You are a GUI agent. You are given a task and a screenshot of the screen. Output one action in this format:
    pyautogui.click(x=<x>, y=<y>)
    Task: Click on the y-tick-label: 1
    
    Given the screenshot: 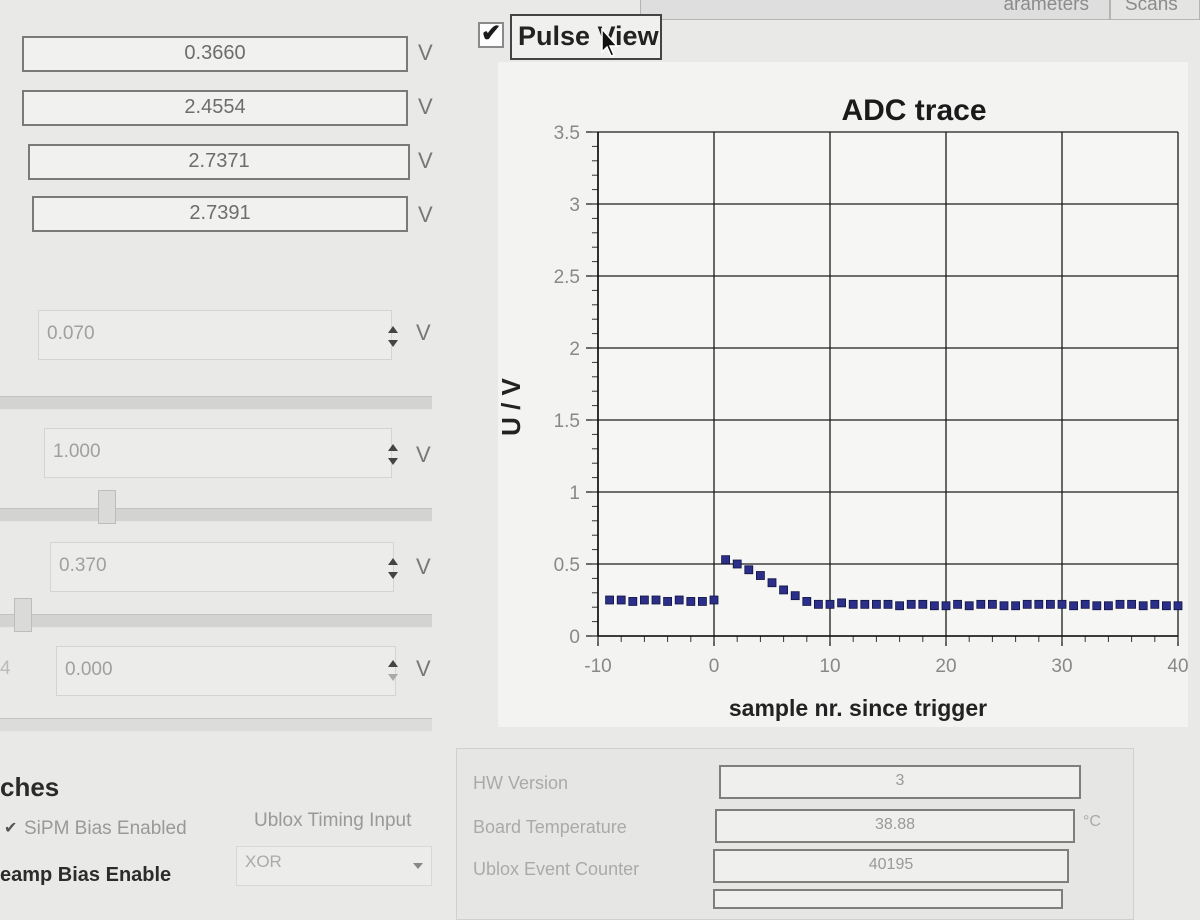 What is the action you would take?
    pyautogui.click(x=574, y=493)
    